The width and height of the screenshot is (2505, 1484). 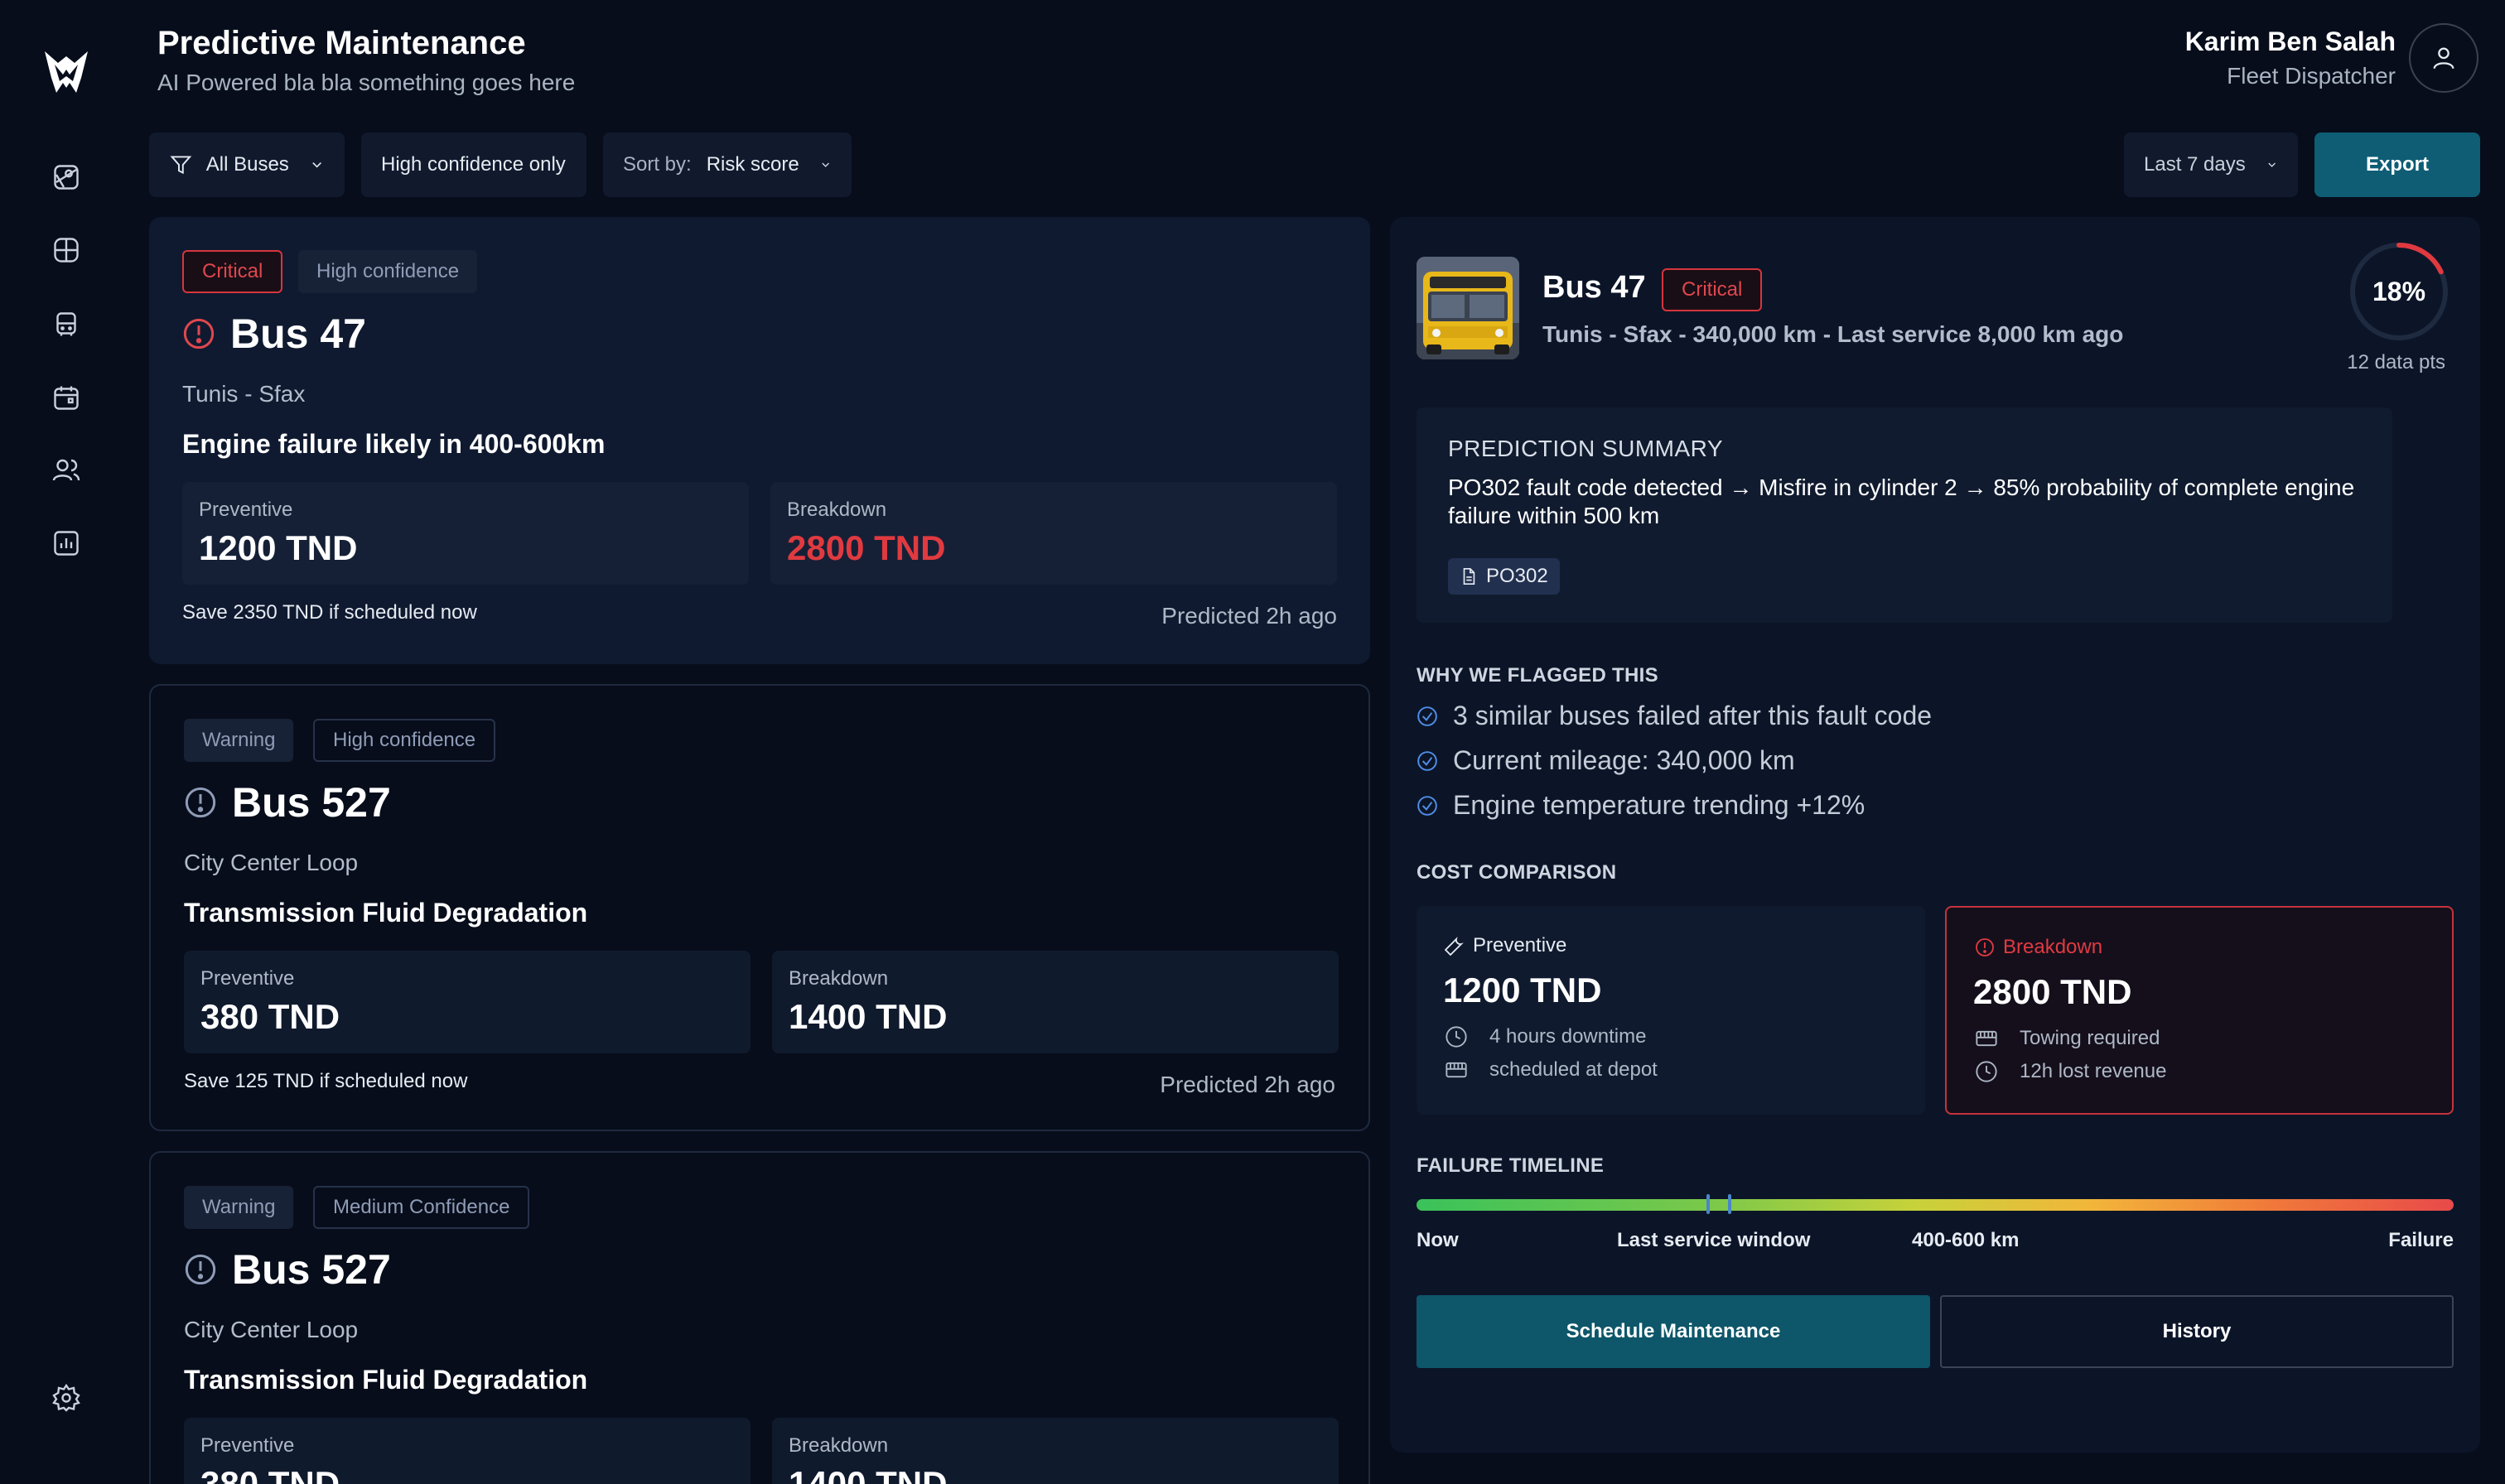 I want to click on issue-title: Transmission Fluid Degradation, so click(x=386, y=913).